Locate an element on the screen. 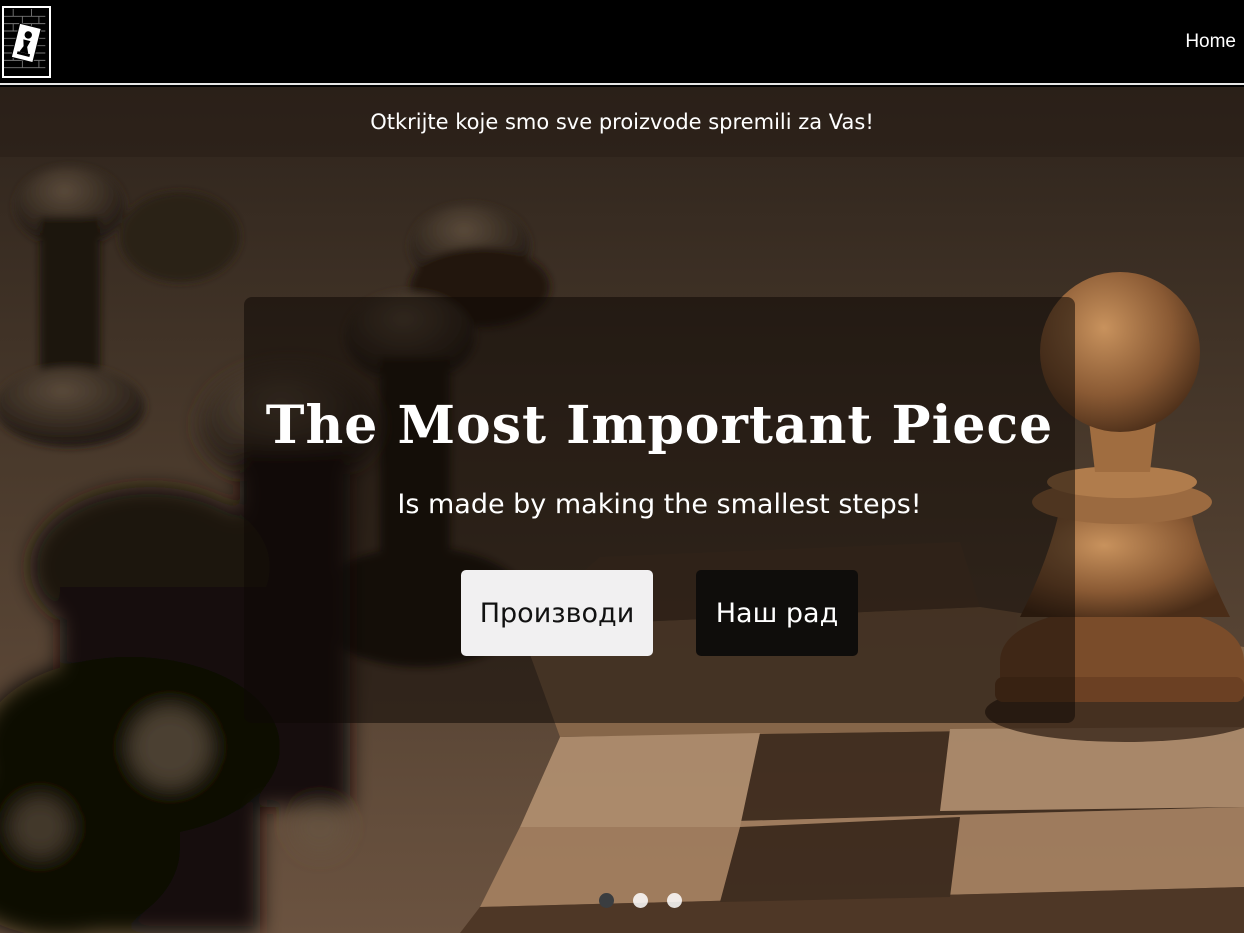  chess-pawn-logo-icon is located at coordinates (26, 42).